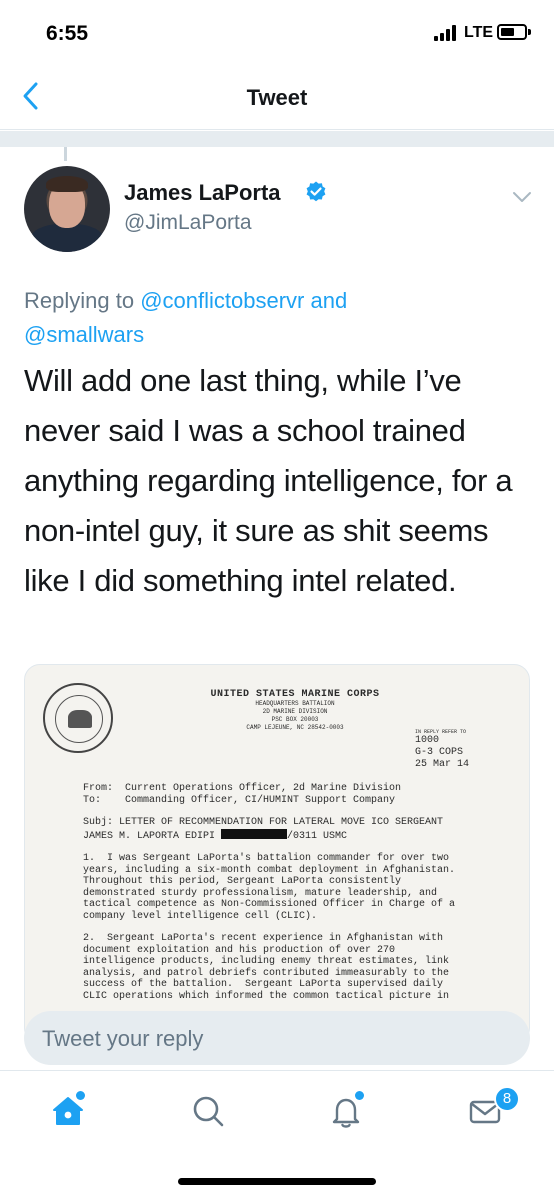 Image resolution: width=554 pixels, height=1200 pixels. I want to click on home-new-dot, so click(80, 1095).